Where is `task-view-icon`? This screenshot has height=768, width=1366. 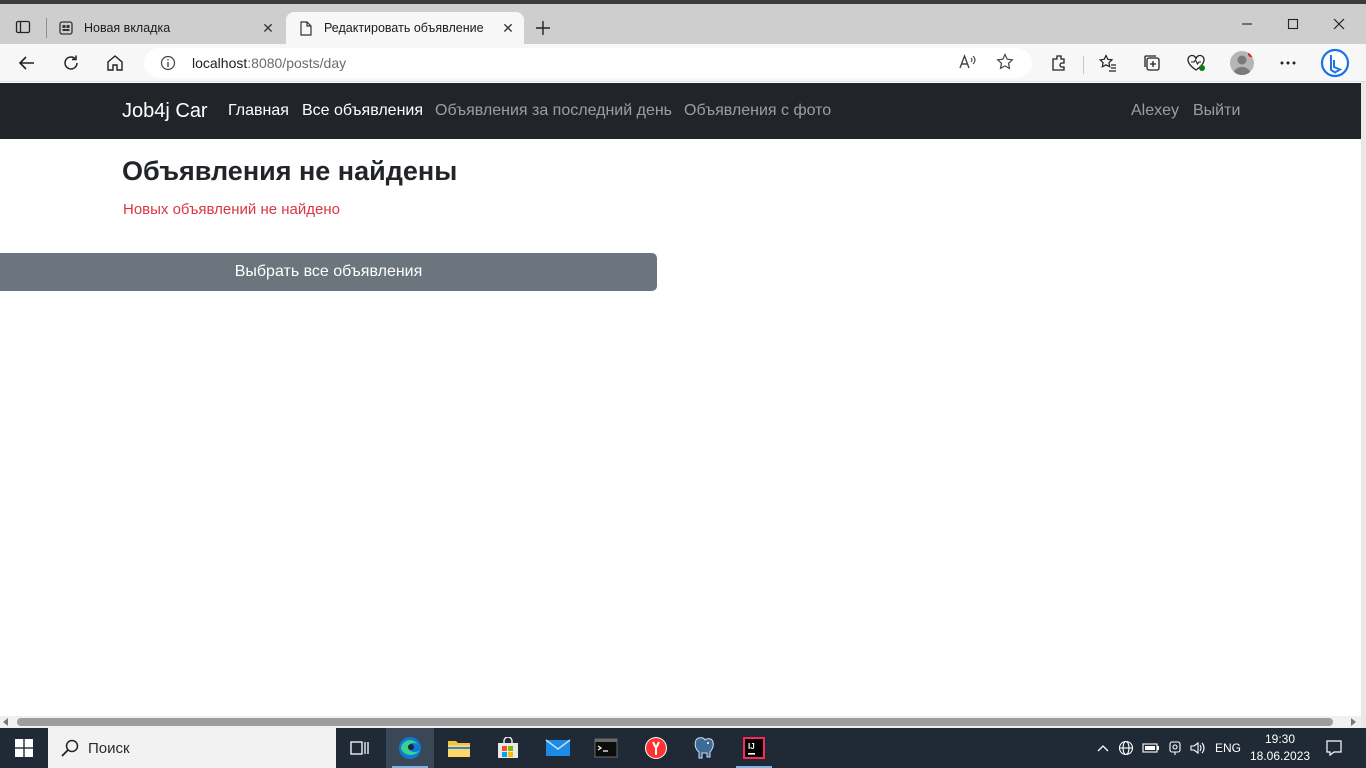
task-view-icon is located at coordinates (360, 748).